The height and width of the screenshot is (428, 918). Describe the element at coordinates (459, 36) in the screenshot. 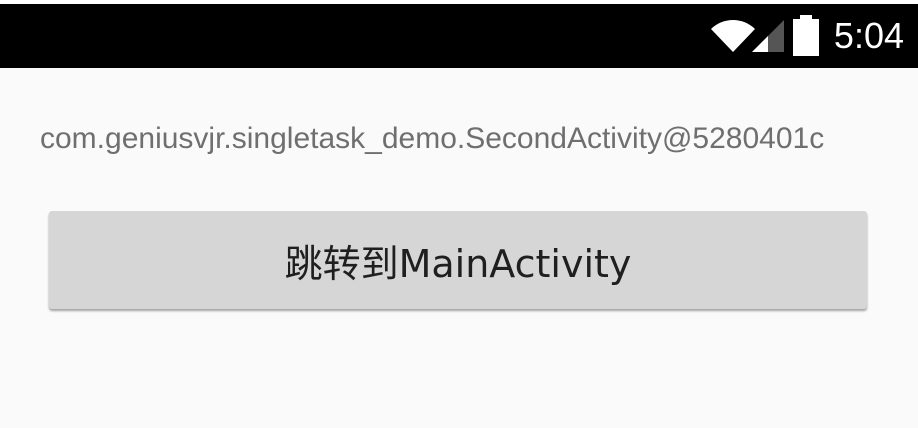

I see `status-bar: 5:04` at that location.